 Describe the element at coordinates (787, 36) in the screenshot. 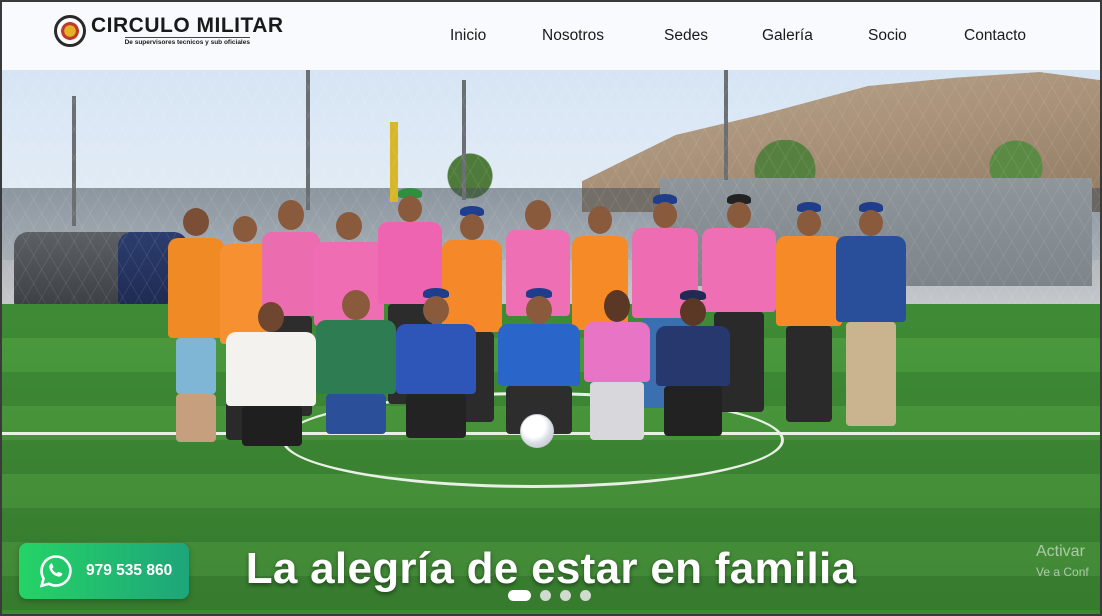

I see `nav-item-galeria: Galería` at that location.